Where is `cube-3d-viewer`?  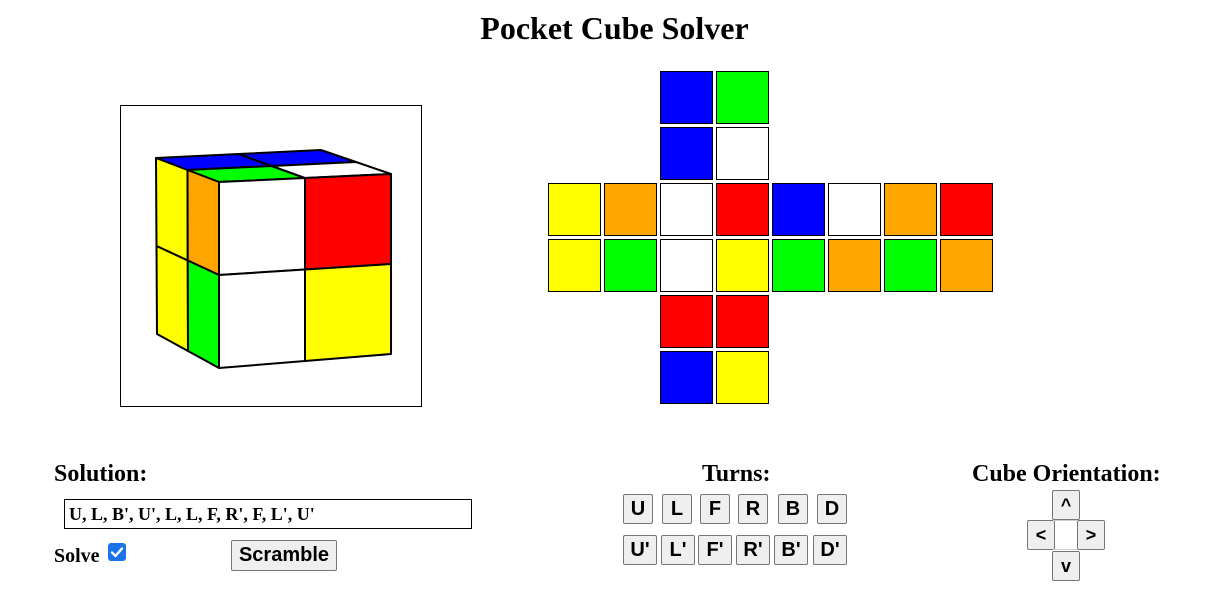
cube-3d-viewer is located at coordinates (271, 256).